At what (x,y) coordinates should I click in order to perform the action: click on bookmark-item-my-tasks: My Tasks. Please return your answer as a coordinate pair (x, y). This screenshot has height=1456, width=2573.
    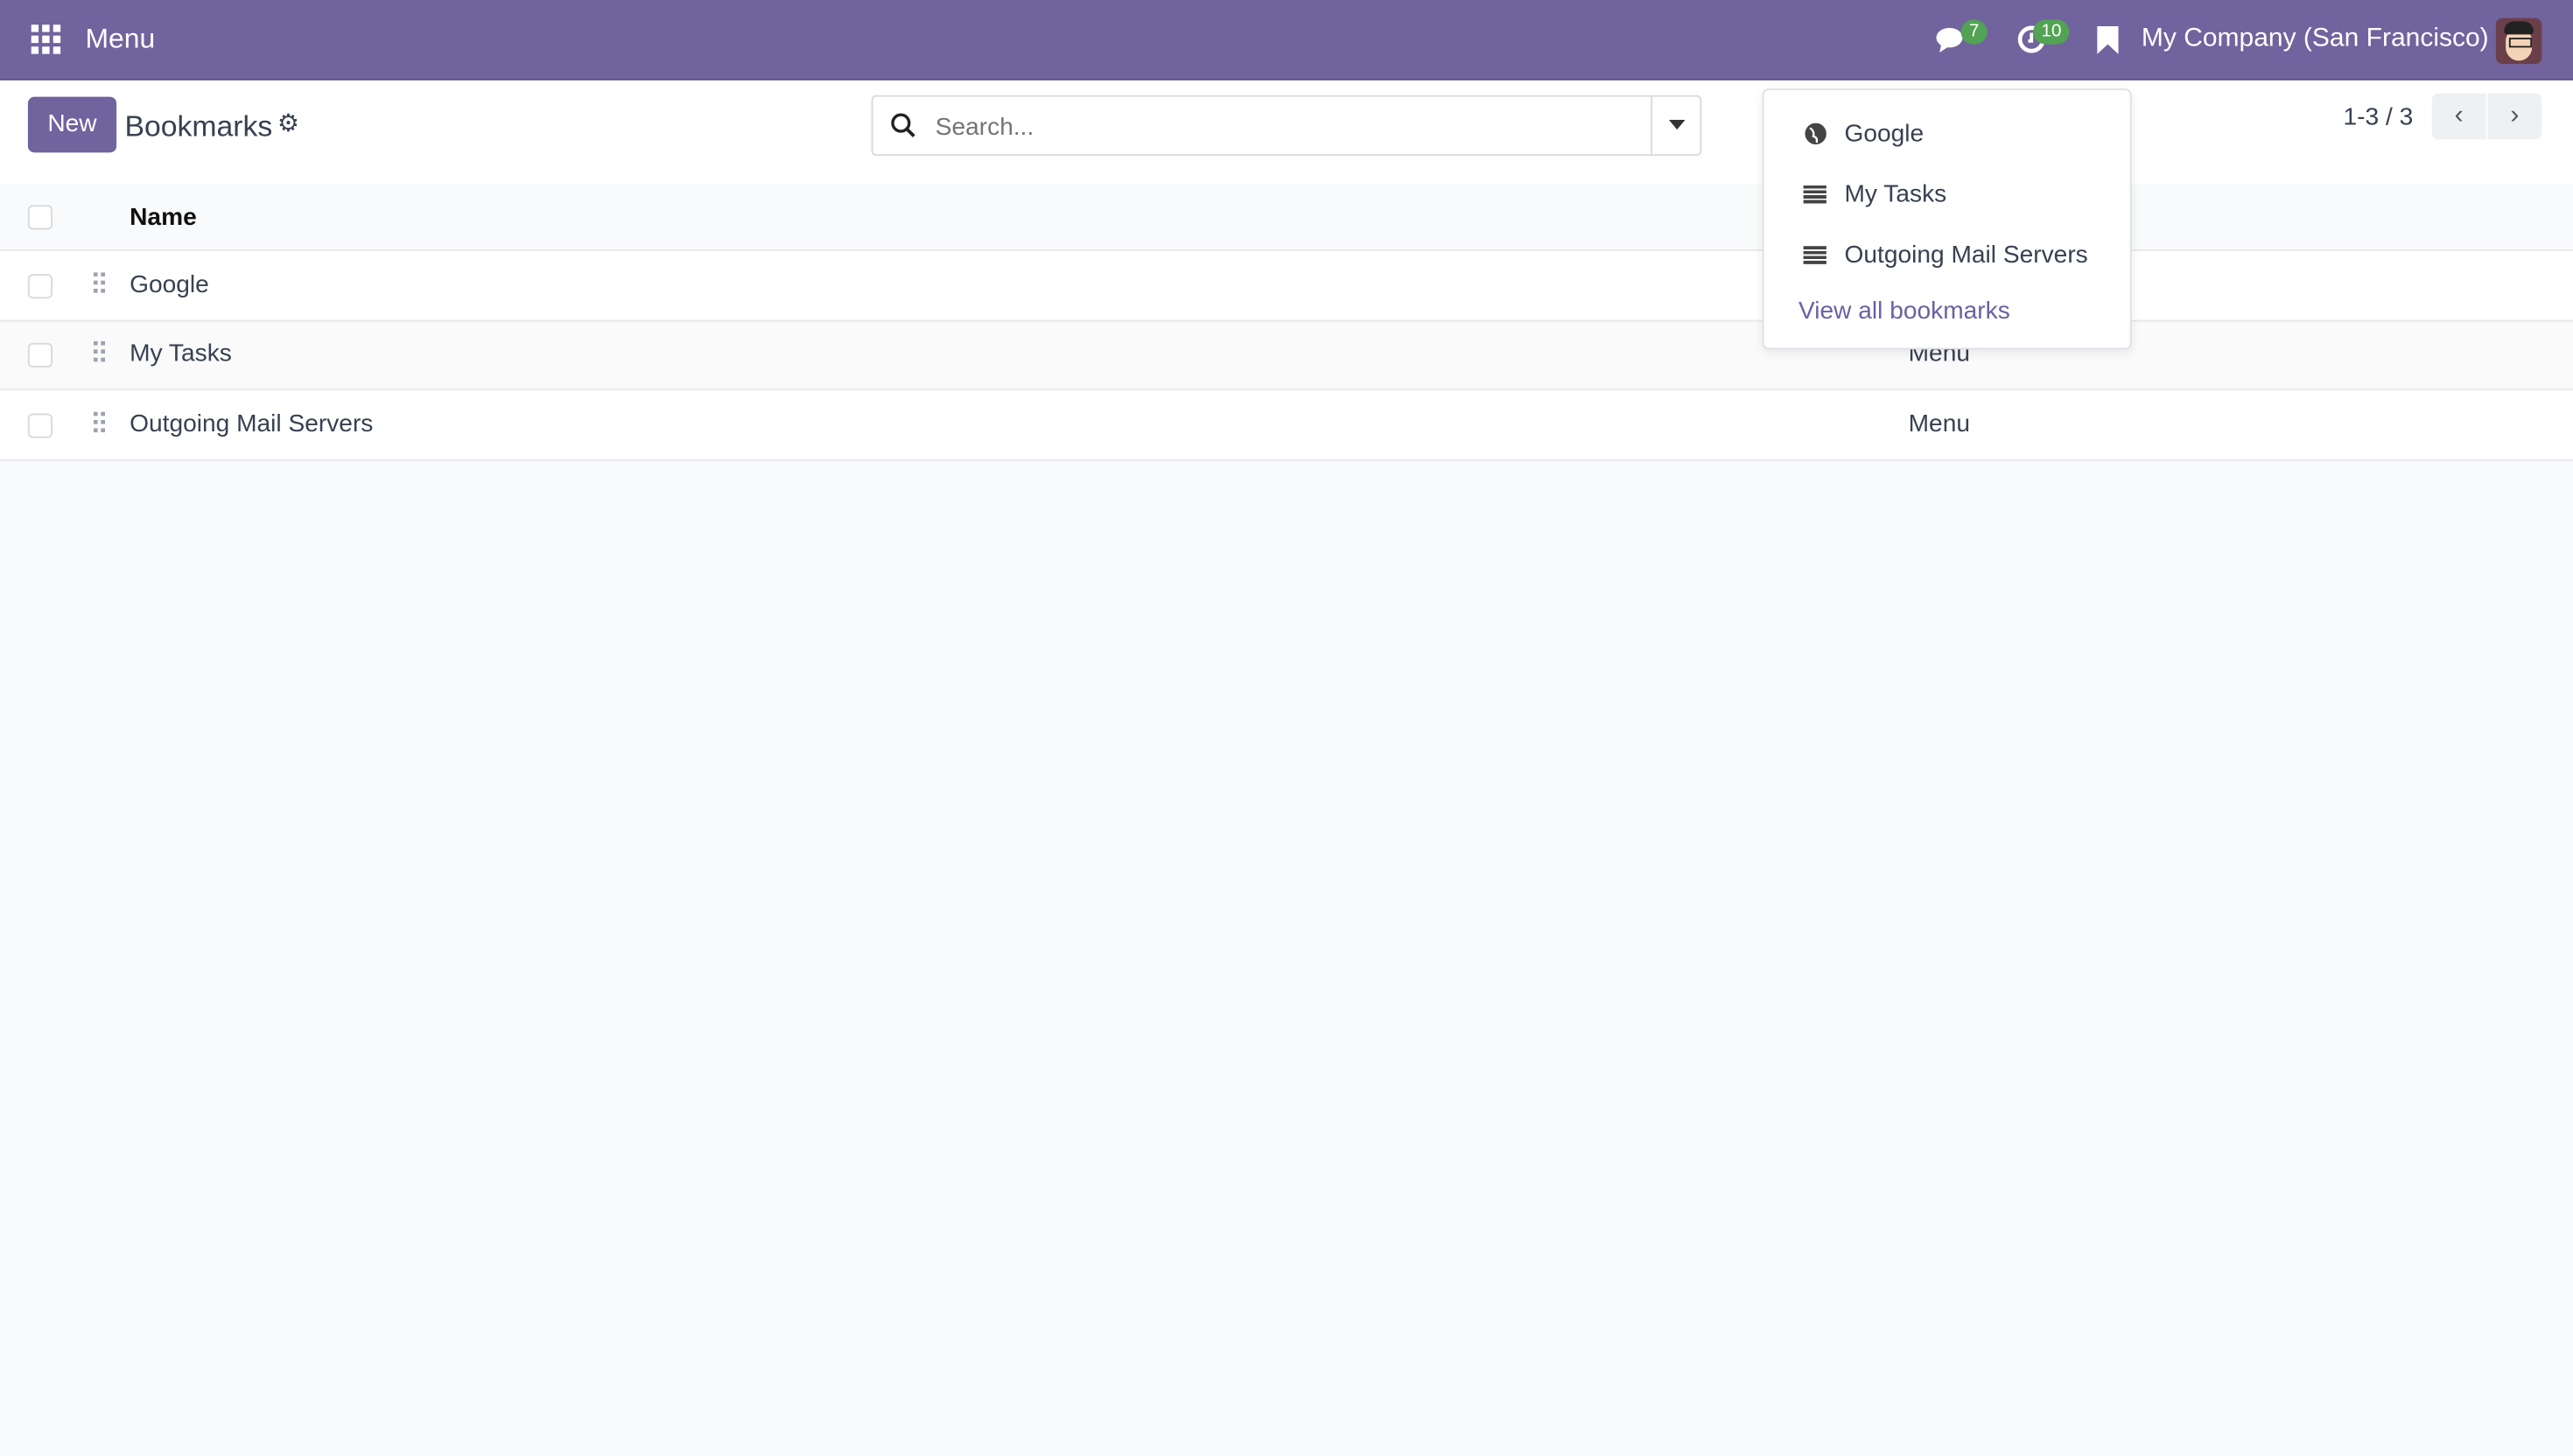
    Looking at the image, I should click on (1947, 195).